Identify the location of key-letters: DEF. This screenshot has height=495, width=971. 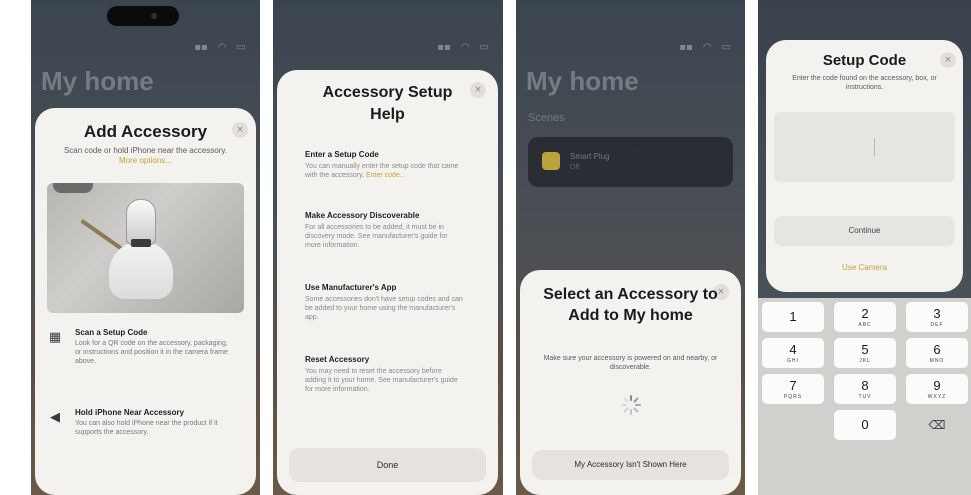
(937, 325).